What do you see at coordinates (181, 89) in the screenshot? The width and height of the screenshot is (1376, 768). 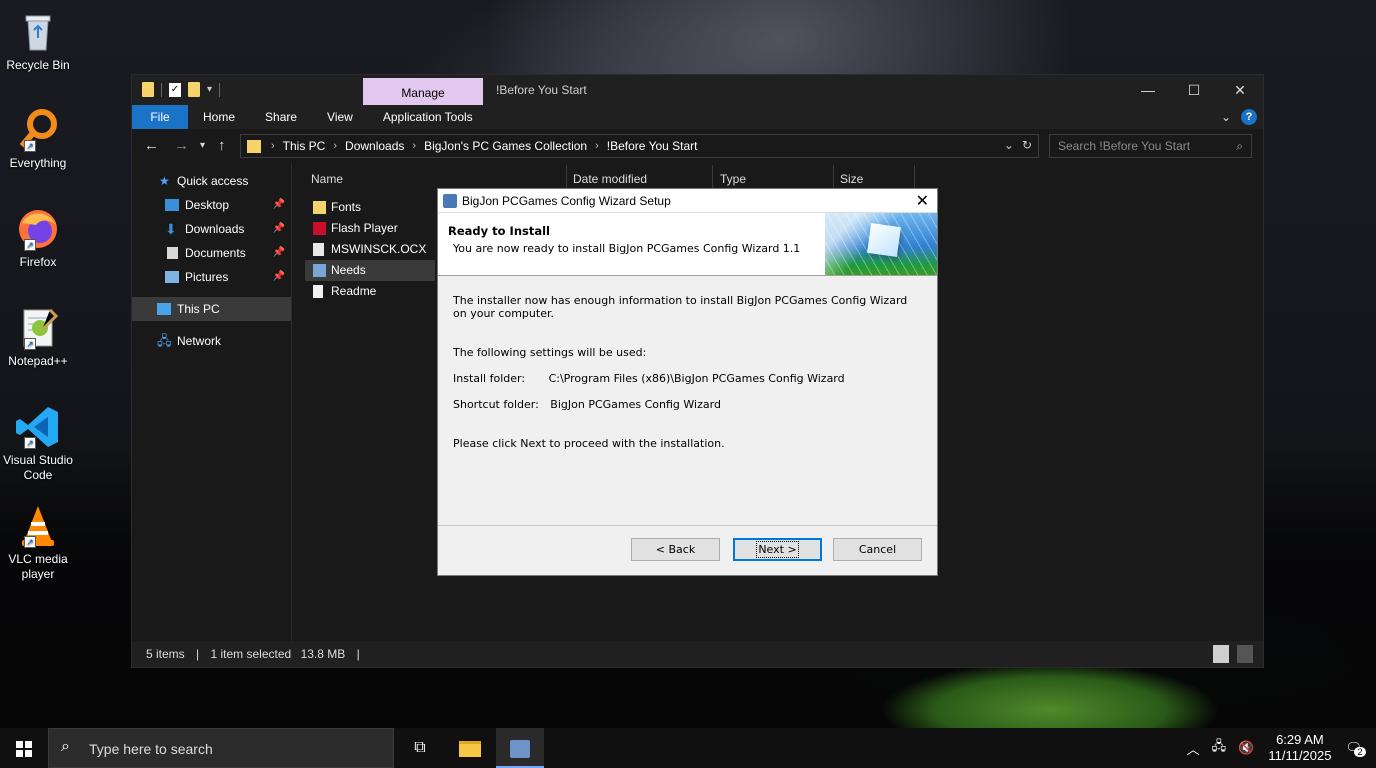 I see `quick-access-toolbar: ✓ ▾` at bounding box center [181, 89].